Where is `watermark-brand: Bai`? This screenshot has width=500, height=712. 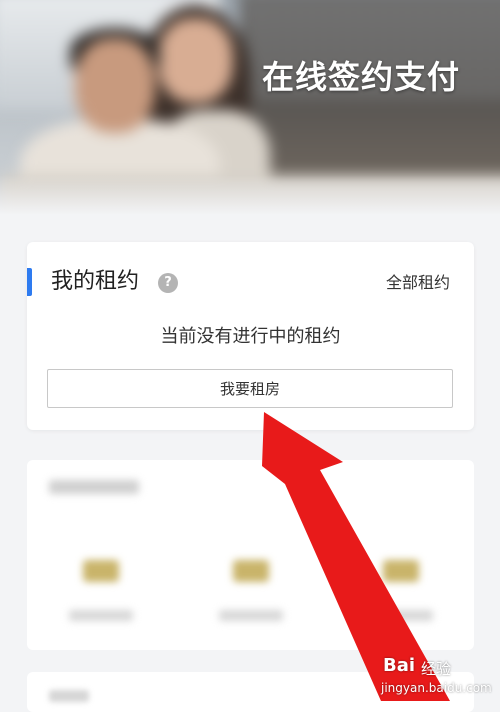
watermark-brand: Bai is located at coordinates (399, 665).